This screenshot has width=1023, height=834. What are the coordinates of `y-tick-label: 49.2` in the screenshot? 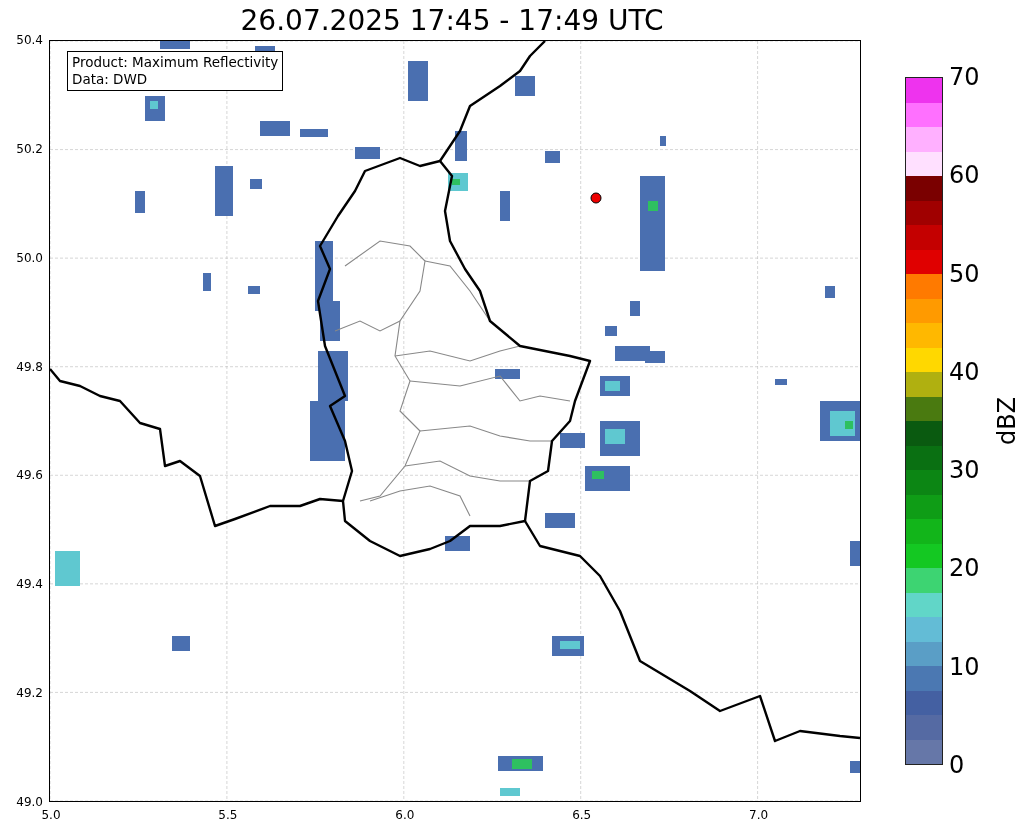 It's located at (29, 693).